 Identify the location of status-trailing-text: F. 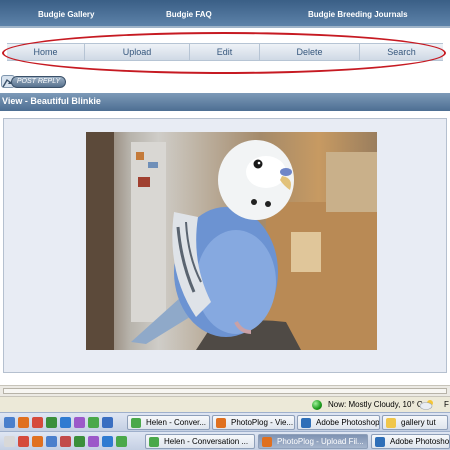
(446, 404).